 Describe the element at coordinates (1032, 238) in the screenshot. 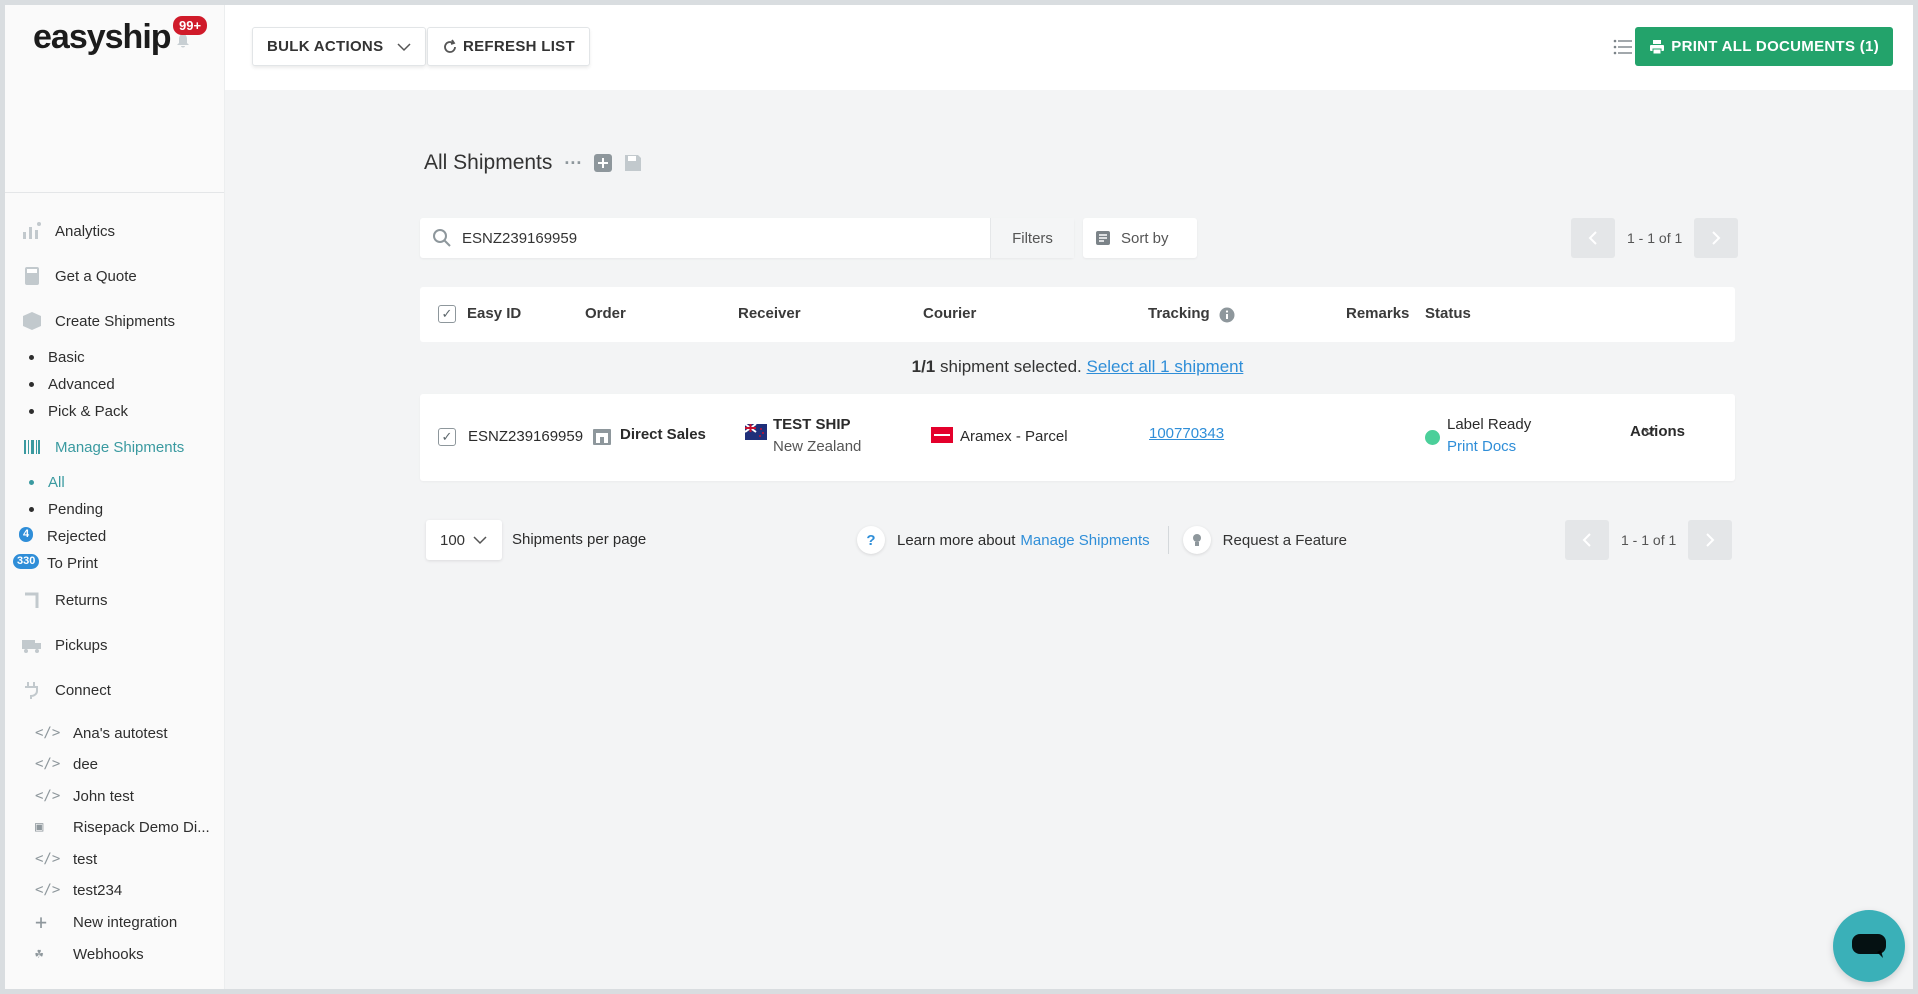

I see `filters-button: Filters` at that location.